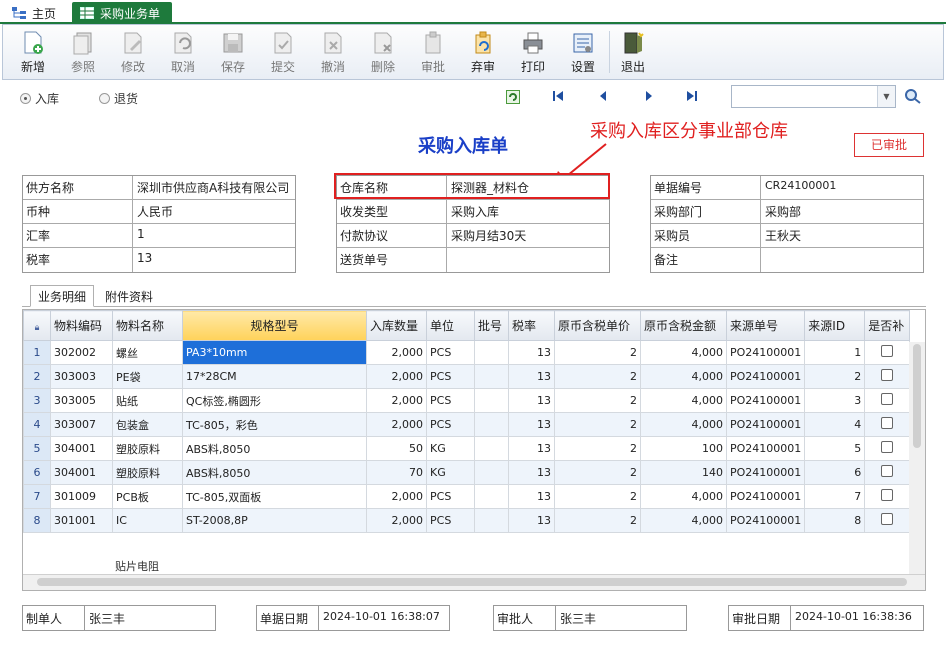 The width and height of the screenshot is (946, 659). What do you see at coordinates (81, 352) in the screenshot?
I see `table-cell: 302002` at bounding box center [81, 352].